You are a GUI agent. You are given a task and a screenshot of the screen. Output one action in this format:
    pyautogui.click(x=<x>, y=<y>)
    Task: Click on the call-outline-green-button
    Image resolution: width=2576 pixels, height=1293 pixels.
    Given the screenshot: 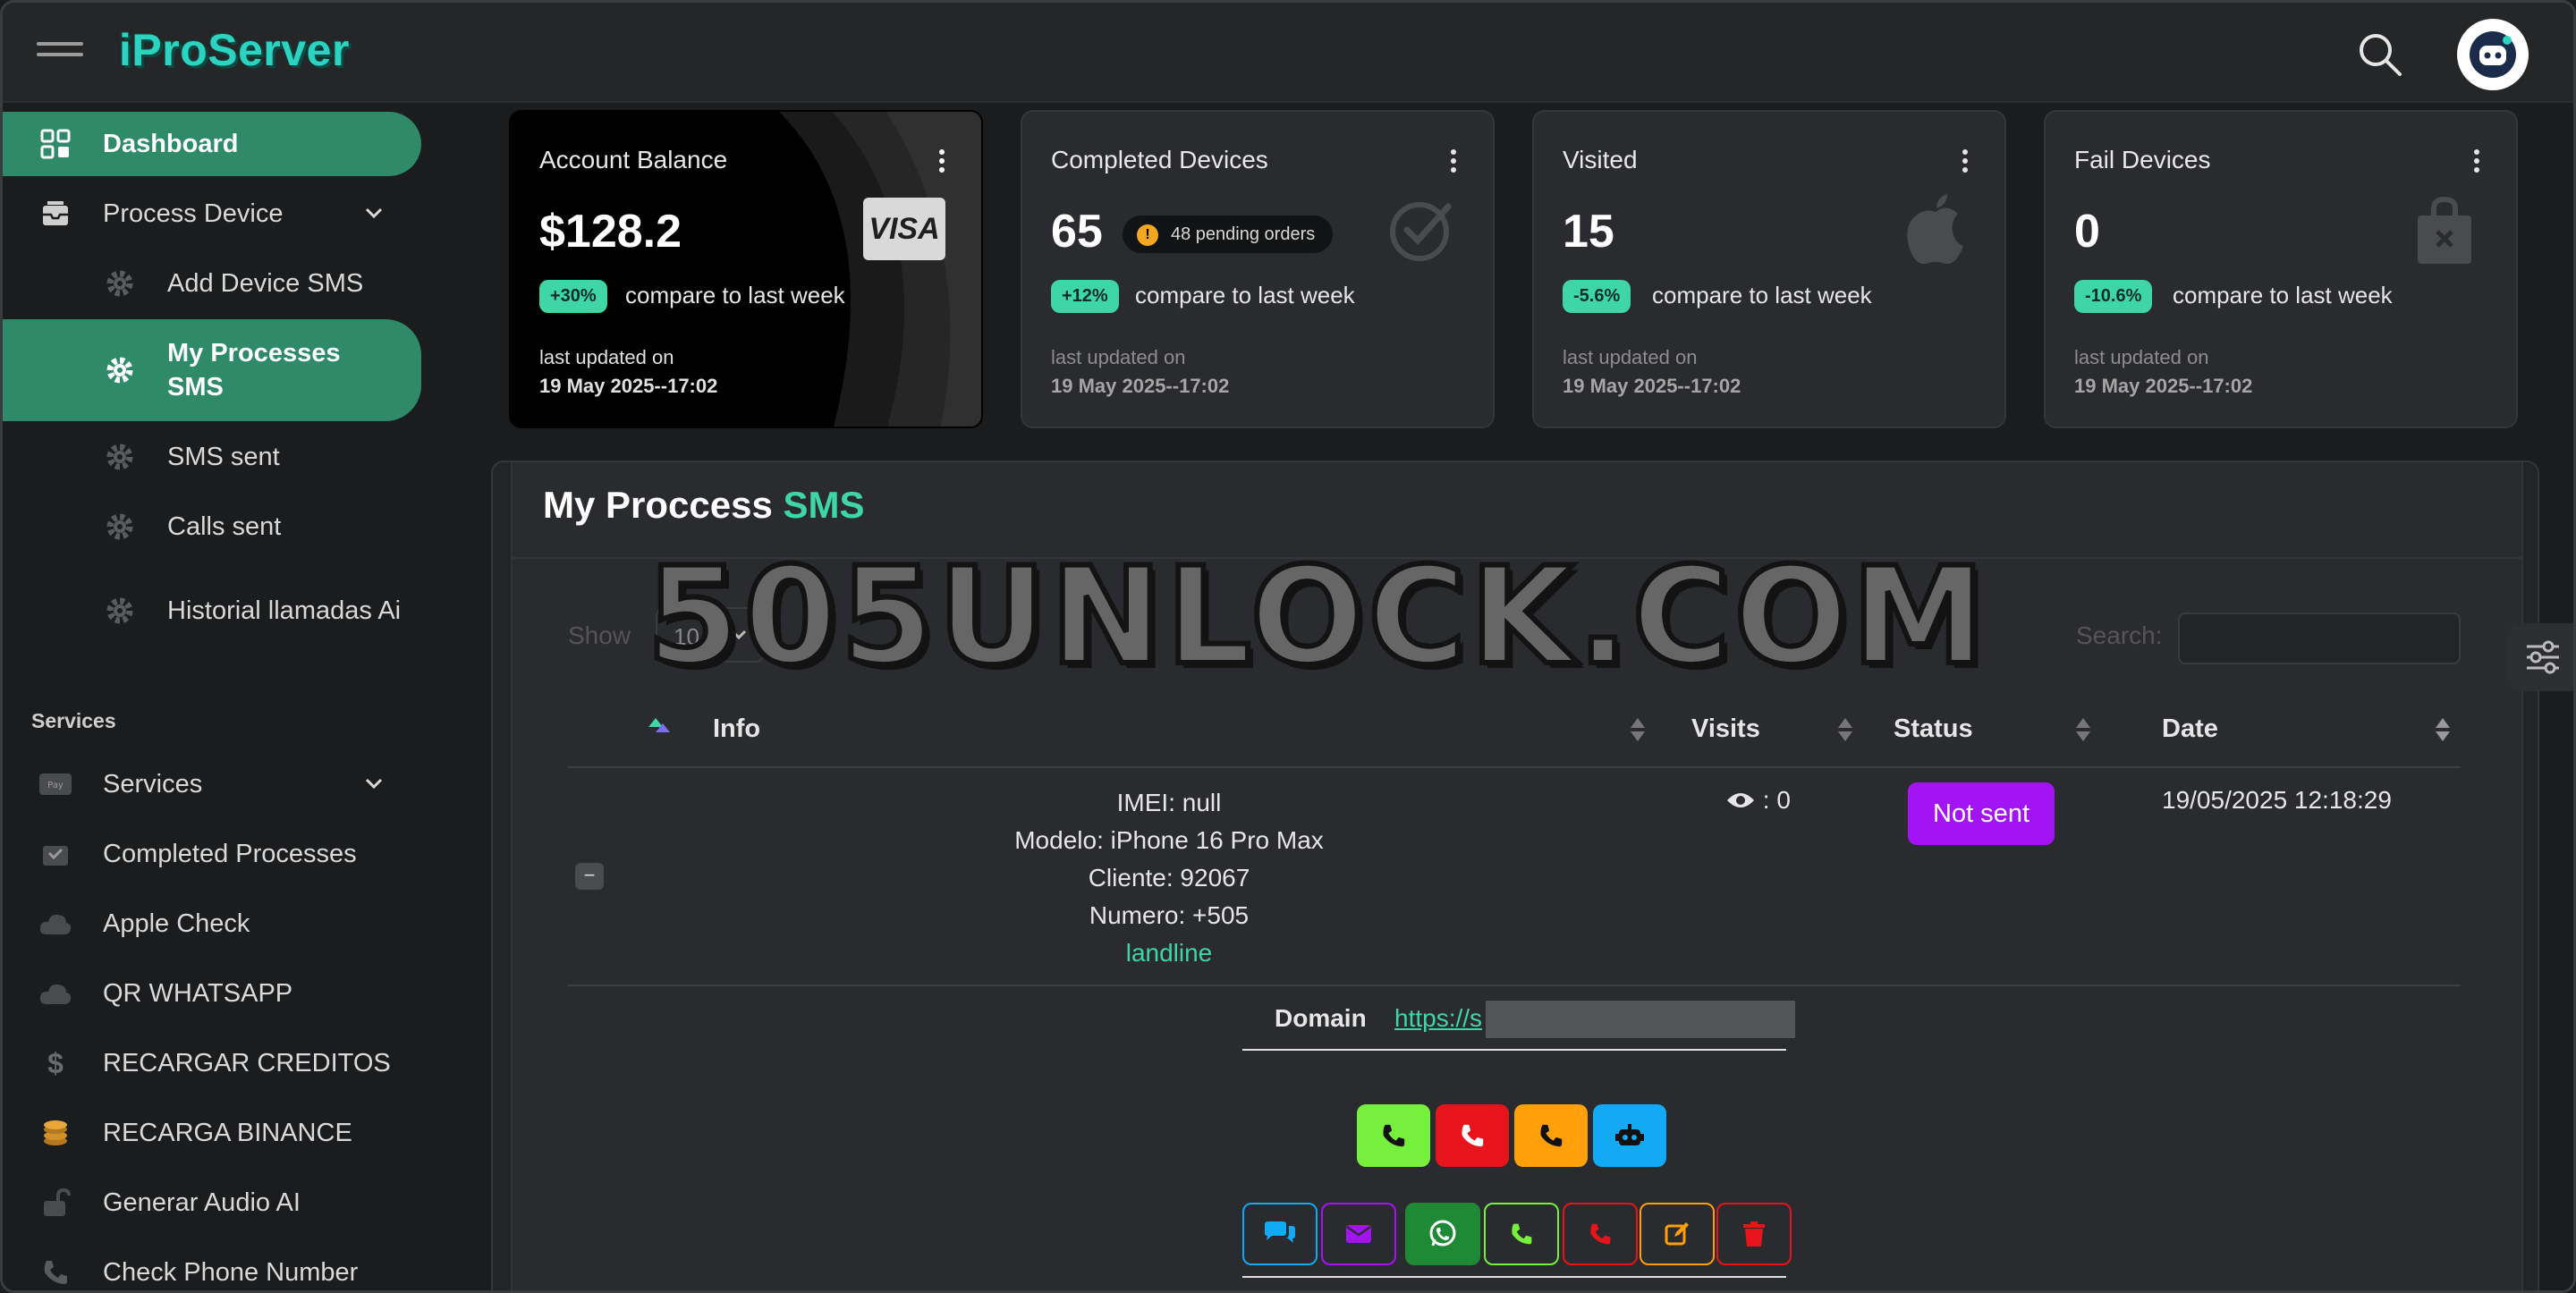 What is the action you would take?
    pyautogui.click(x=1521, y=1234)
    